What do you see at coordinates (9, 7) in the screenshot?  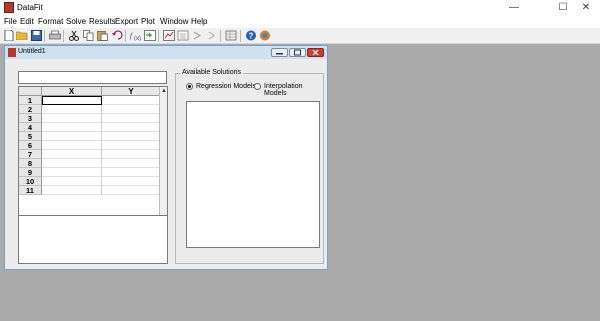 I see `datafit-app-icon` at bounding box center [9, 7].